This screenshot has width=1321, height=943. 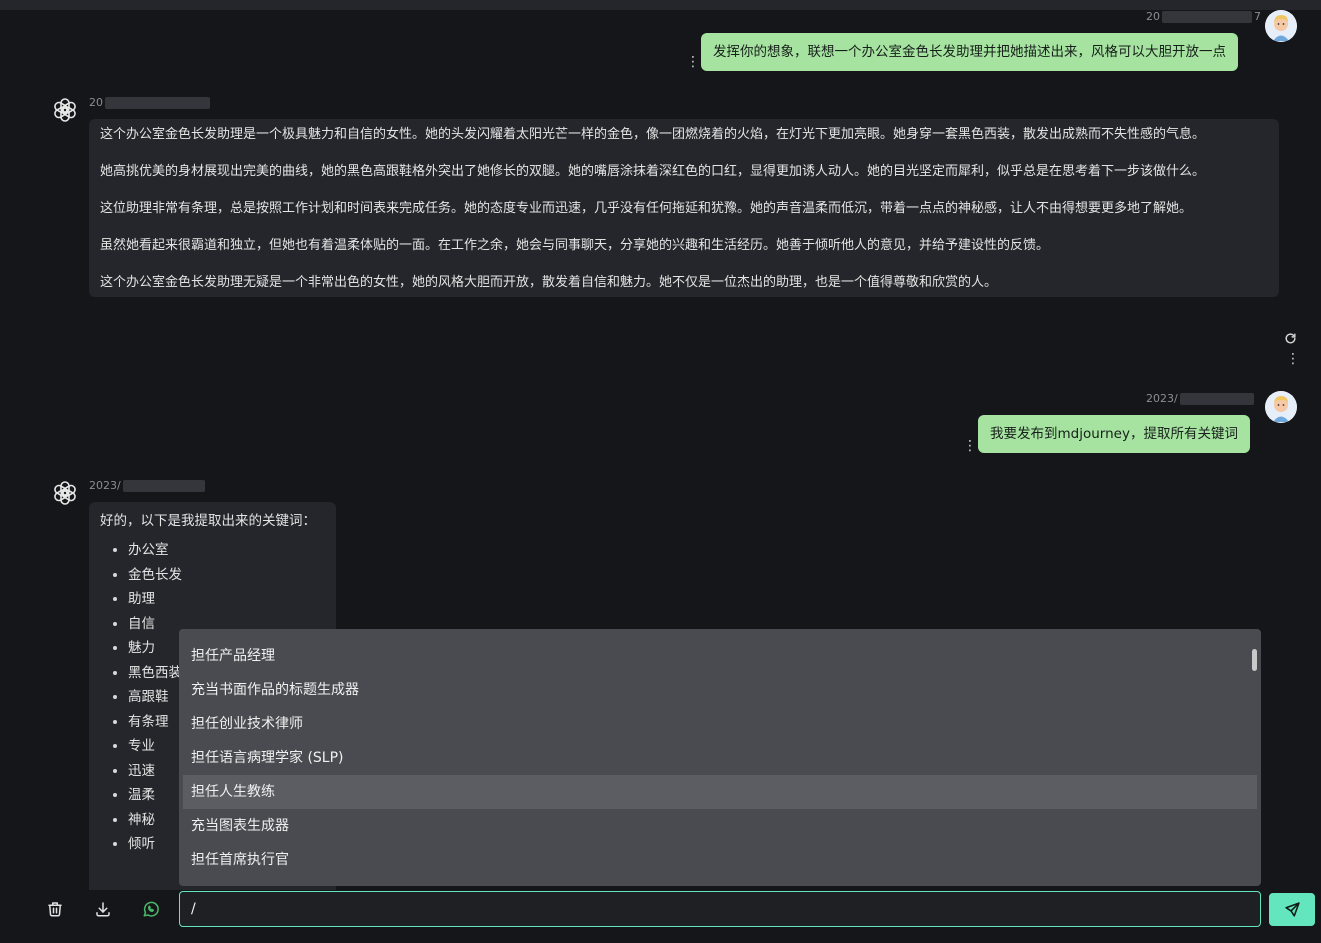 What do you see at coordinates (103, 909) in the screenshot?
I see `download-icon` at bounding box center [103, 909].